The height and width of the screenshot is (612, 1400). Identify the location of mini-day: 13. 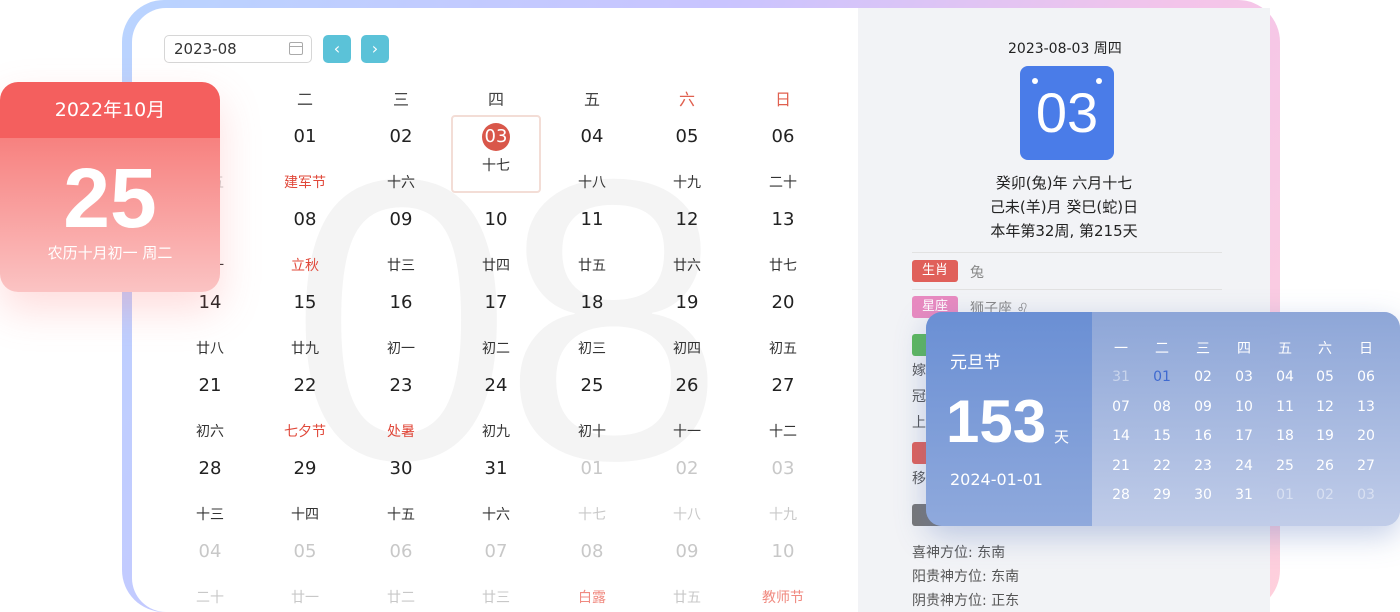
(1366, 407).